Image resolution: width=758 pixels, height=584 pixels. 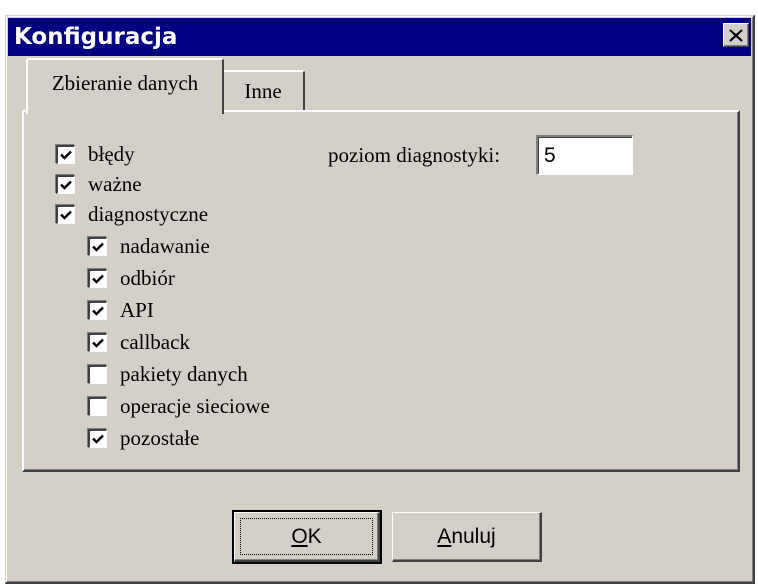 I want to click on checkbox-row: operacje sieciowe, so click(x=179, y=406).